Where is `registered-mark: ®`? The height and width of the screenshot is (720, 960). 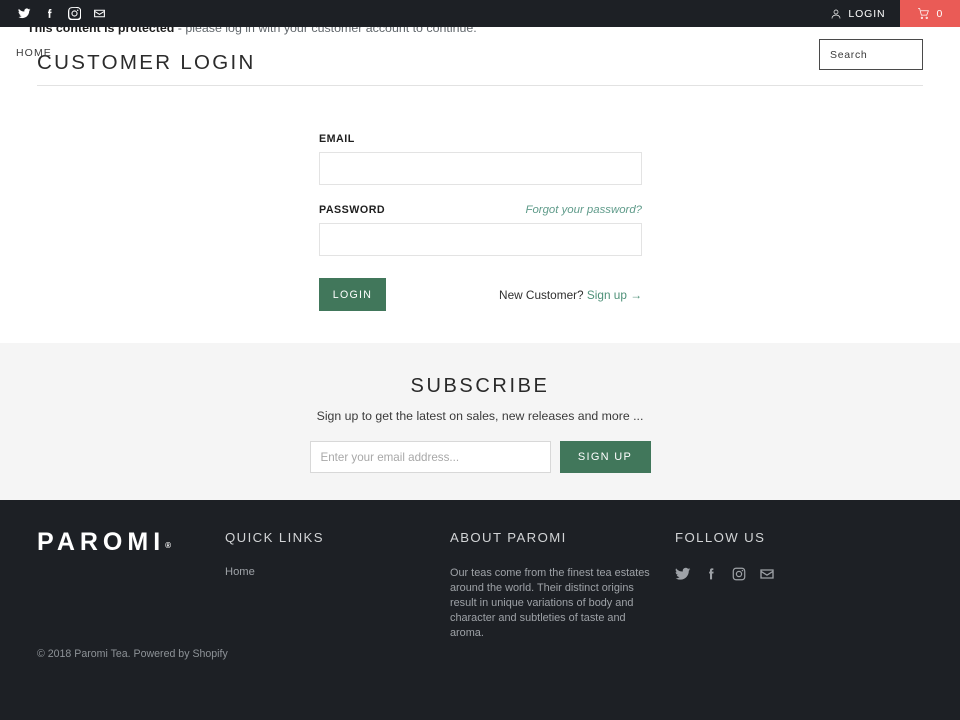 registered-mark: ® is located at coordinates (168, 545).